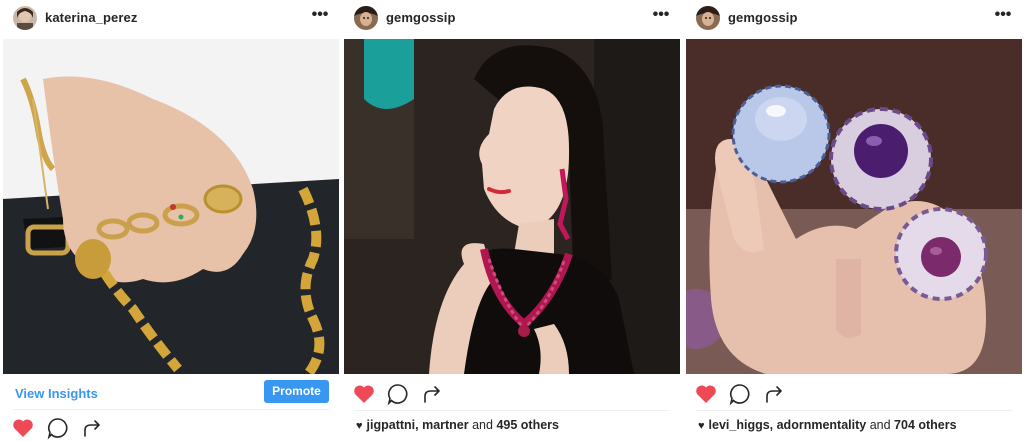 This screenshot has height=442, width=1024. What do you see at coordinates (171, 393) in the screenshot?
I see `insights-bar: View Insights Promote` at bounding box center [171, 393].